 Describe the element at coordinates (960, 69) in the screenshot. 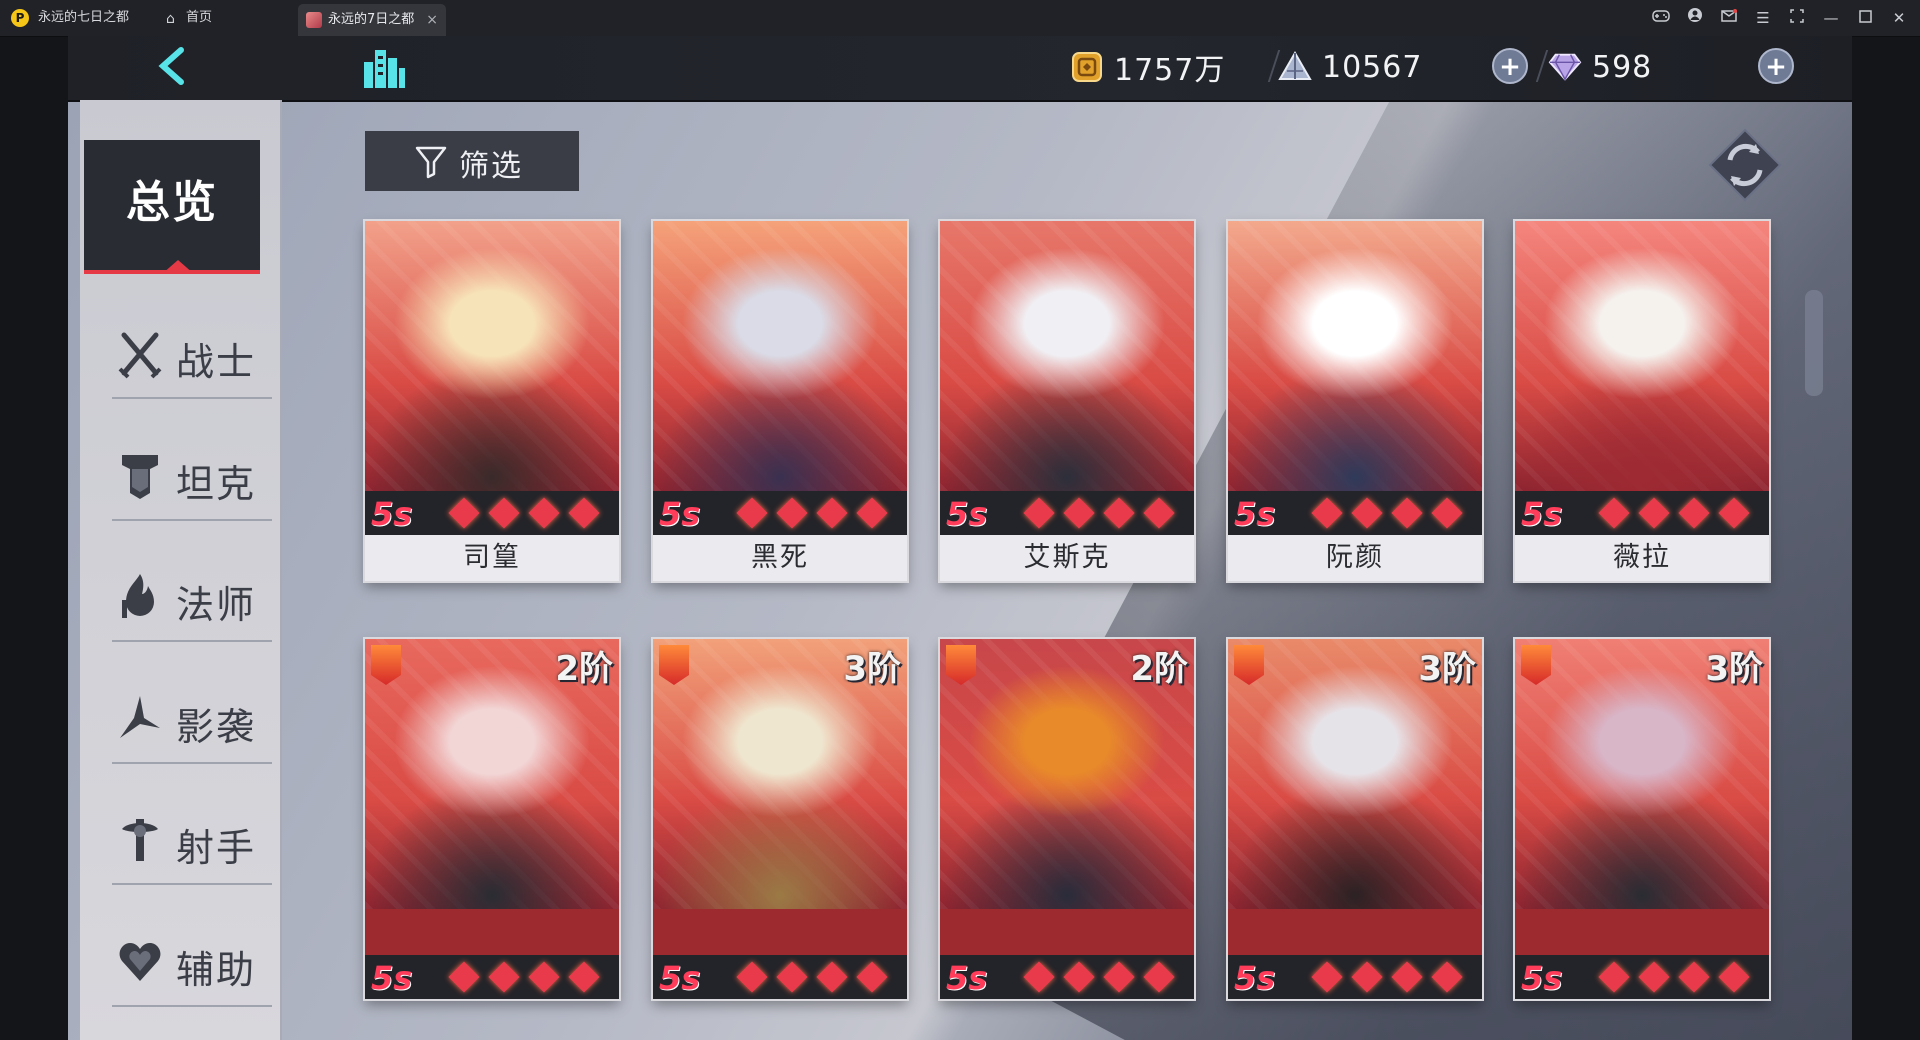

I see `game-topbar: 1757万 10567 + 598 +` at that location.